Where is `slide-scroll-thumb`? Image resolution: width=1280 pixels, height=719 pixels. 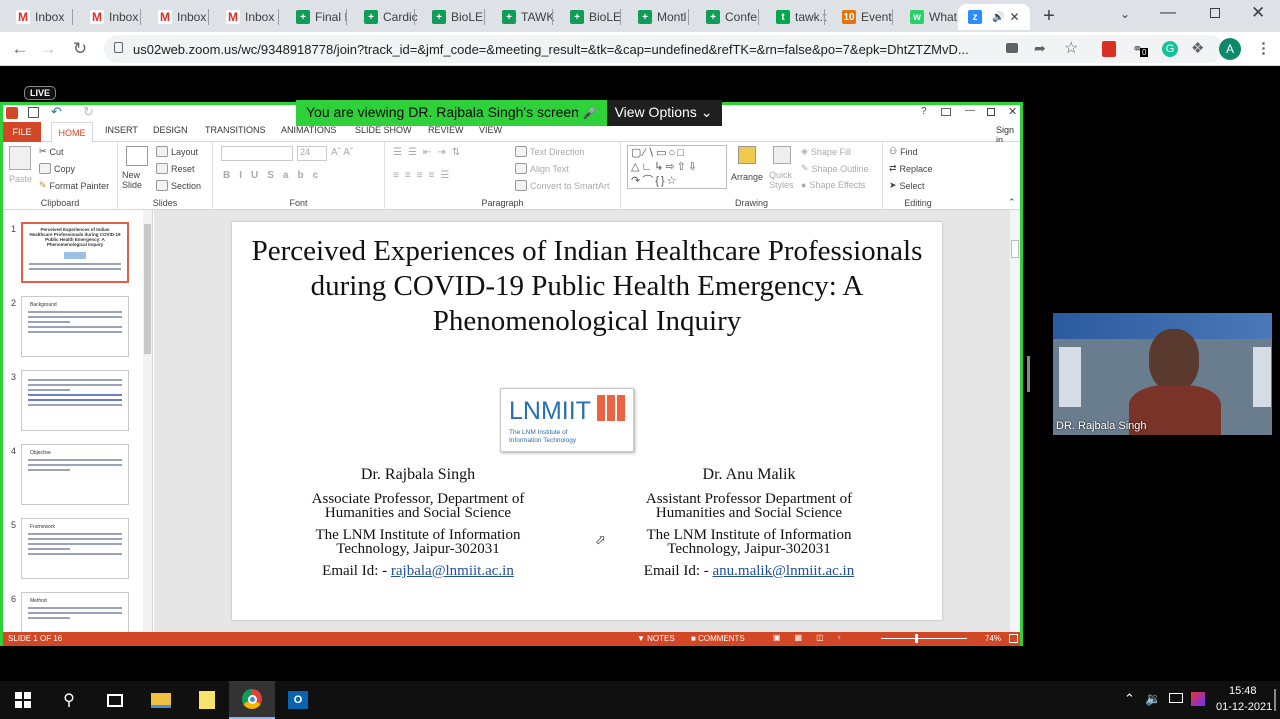
slide-scroll-thumb is located at coordinates (1015, 249).